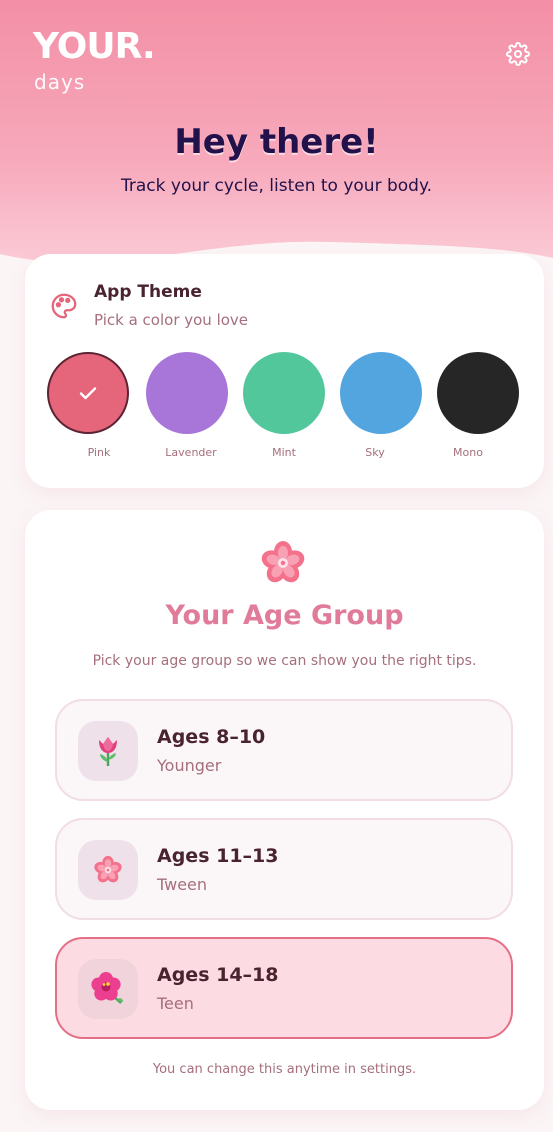 The width and height of the screenshot is (553, 1132). Describe the element at coordinates (182, 884) in the screenshot. I see `age-option-subtitle: Tween` at that location.